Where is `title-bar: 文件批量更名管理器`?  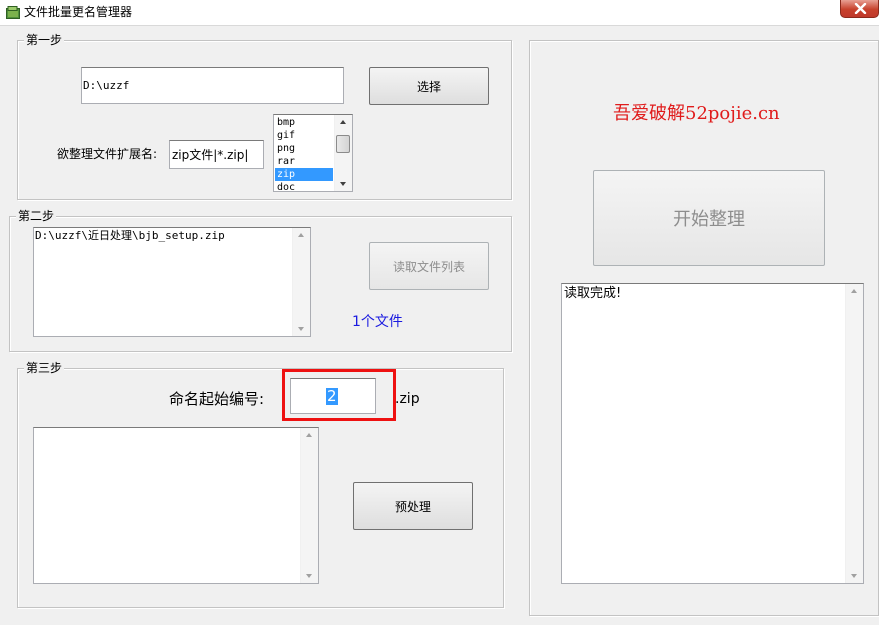 title-bar: 文件批量更名管理器 is located at coordinates (439, 13).